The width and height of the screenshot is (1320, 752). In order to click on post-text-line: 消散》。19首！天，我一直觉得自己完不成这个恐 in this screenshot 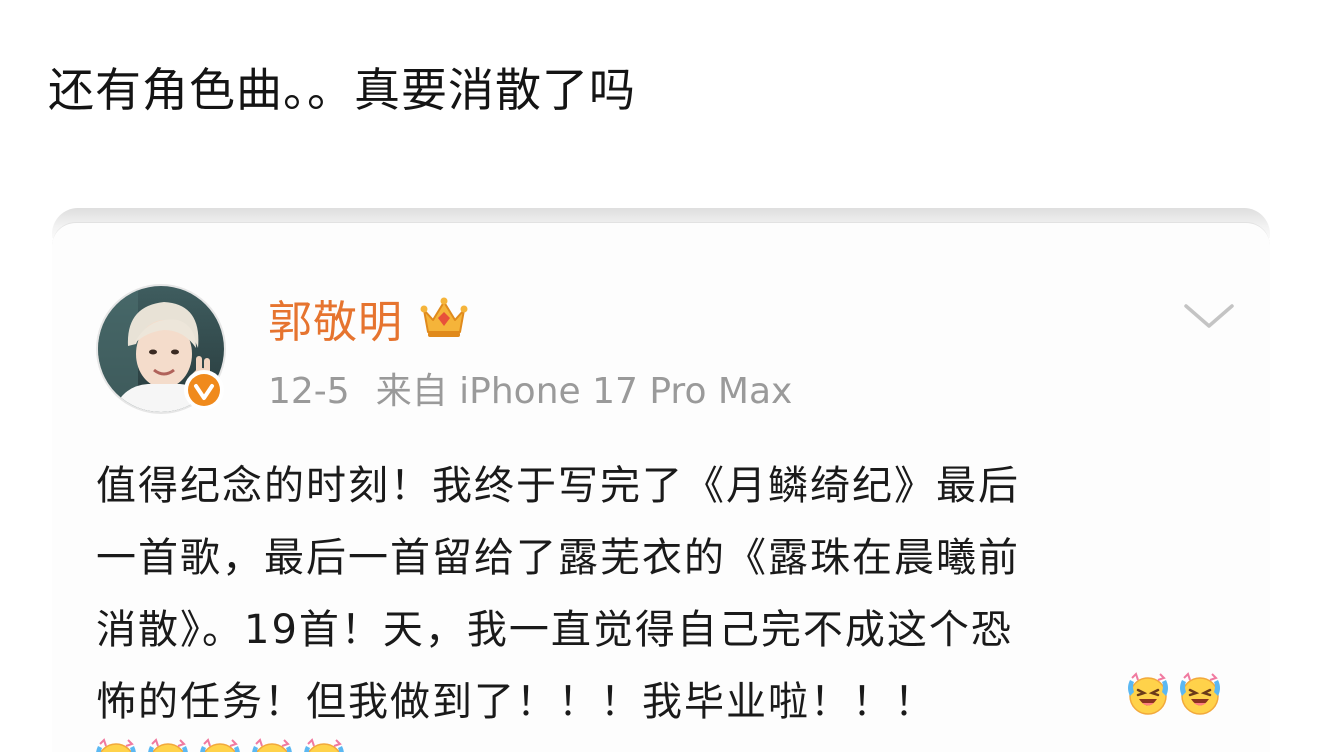, I will do `click(554, 630)`.